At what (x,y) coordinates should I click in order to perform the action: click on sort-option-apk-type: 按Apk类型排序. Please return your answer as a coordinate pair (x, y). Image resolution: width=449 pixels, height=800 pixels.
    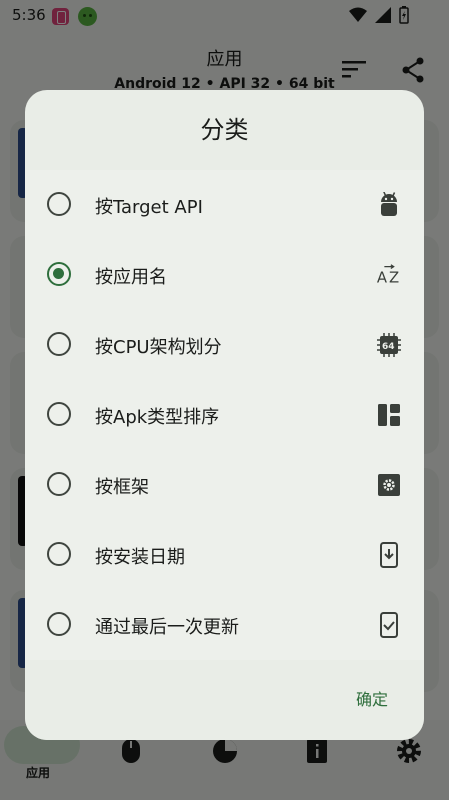
    Looking at the image, I should click on (224, 415).